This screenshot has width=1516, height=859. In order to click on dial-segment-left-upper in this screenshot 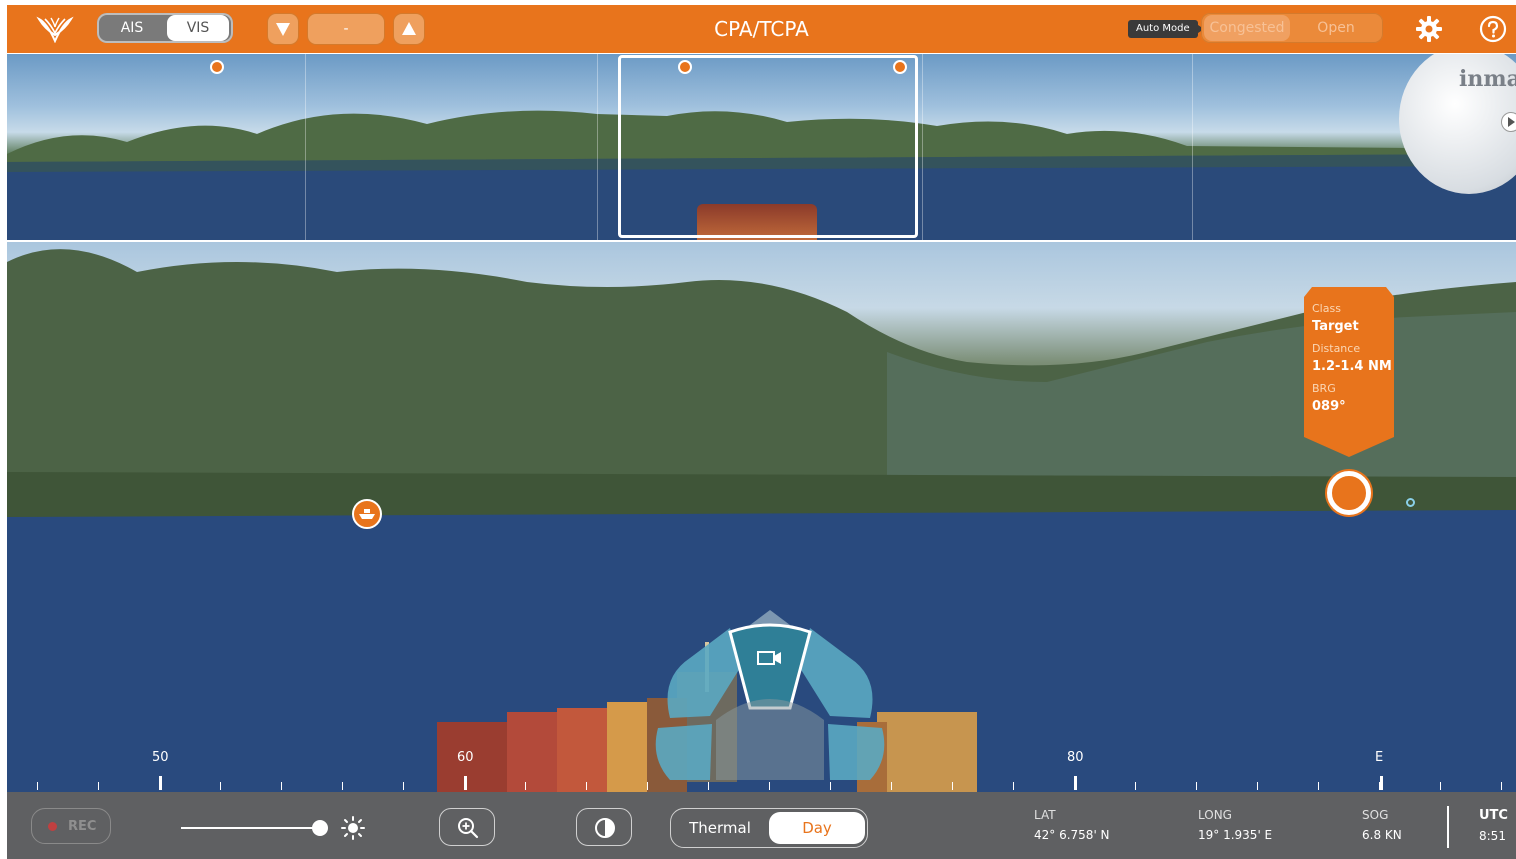, I will do `click(704, 673)`.